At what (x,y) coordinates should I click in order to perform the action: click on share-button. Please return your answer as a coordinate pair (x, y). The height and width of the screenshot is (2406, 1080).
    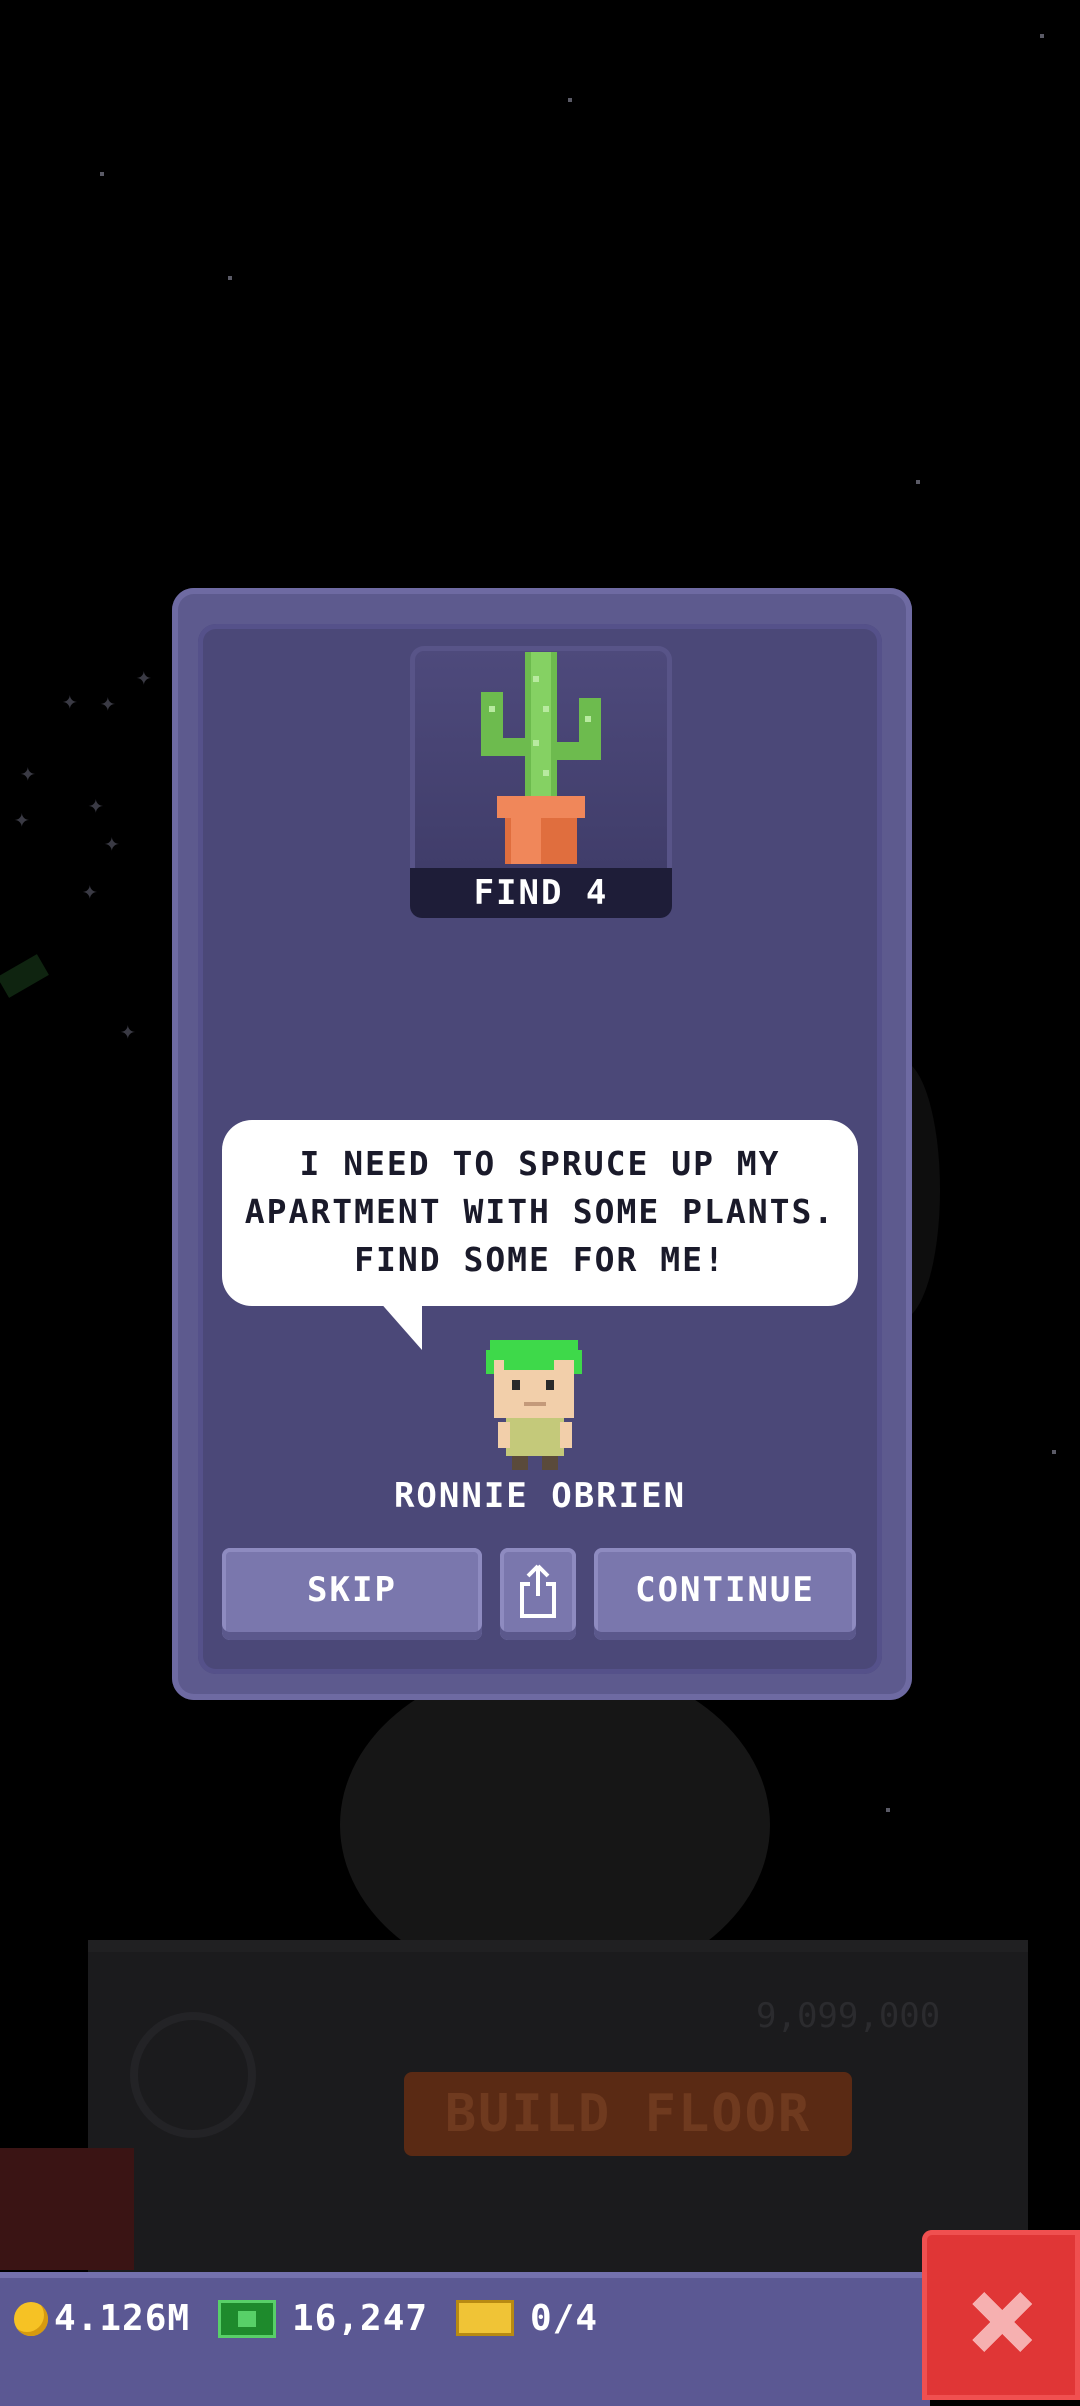
    Looking at the image, I should click on (538, 1594).